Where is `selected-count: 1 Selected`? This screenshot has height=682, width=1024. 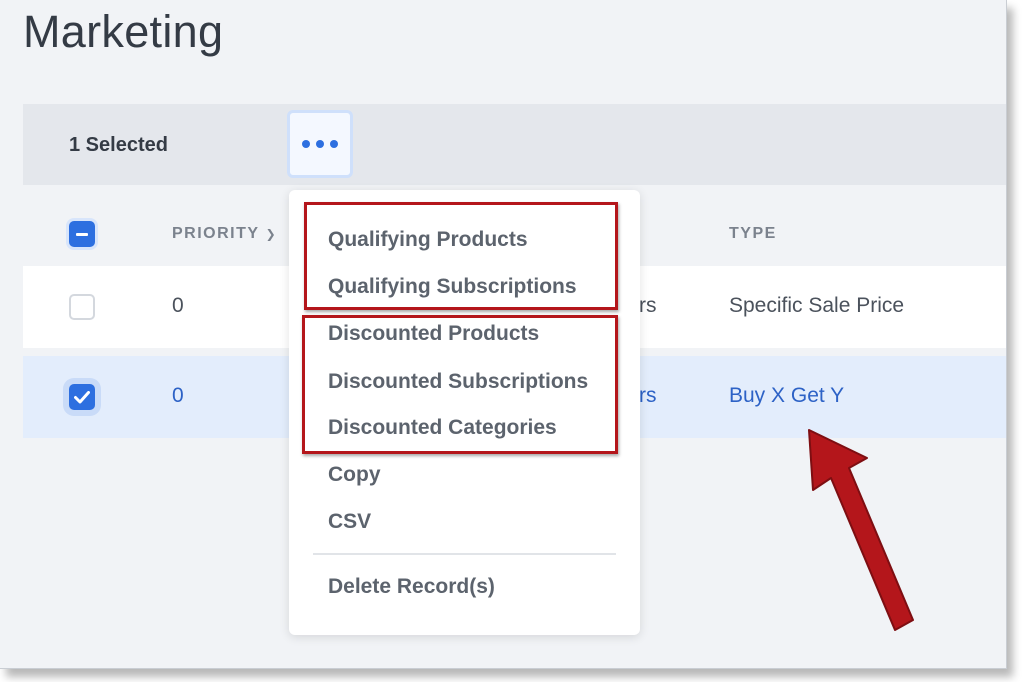
selected-count: 1 Selected is located at coordinates (118, 145).